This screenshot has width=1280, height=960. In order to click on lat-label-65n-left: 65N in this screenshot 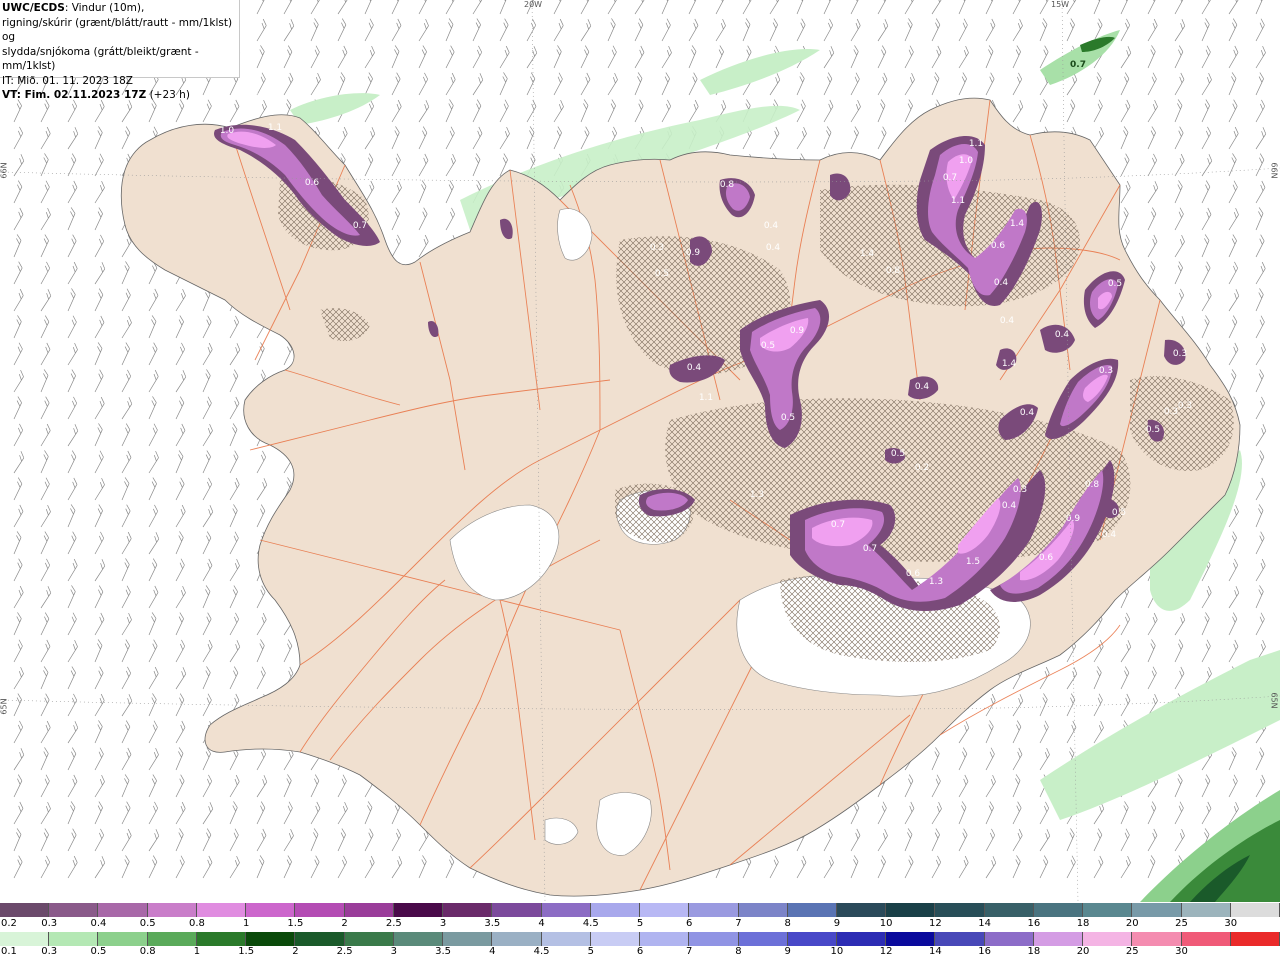, I will do `click(4, 706)`.